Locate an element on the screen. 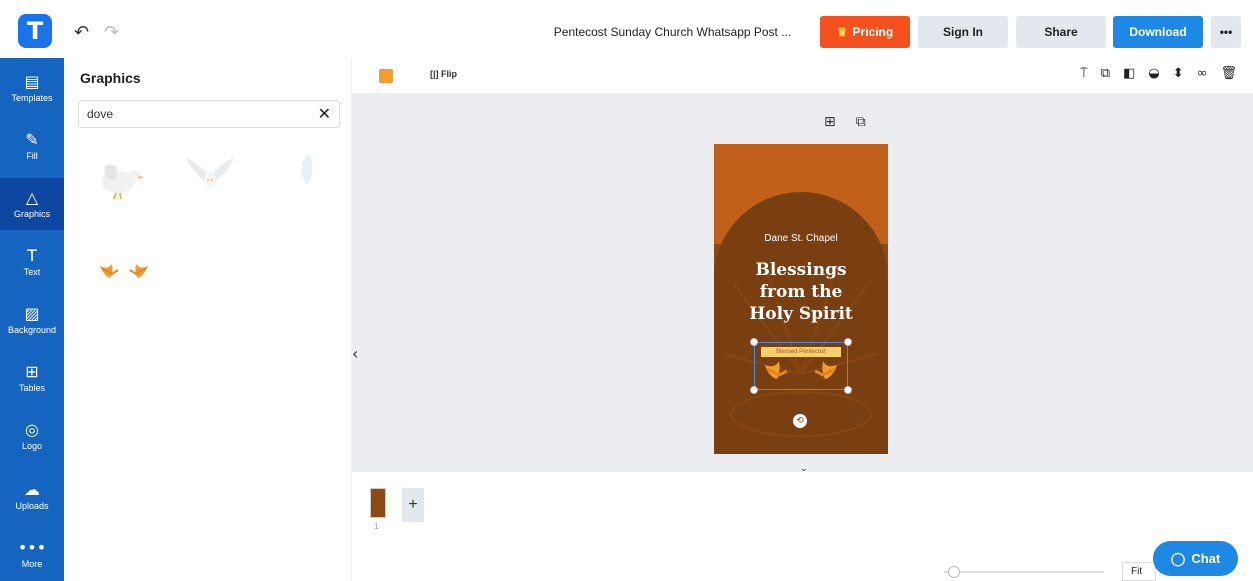 The width and height of the screenshot is (1253, 581). trash-icon: 🗑 is located at coordinates (1228, 73).